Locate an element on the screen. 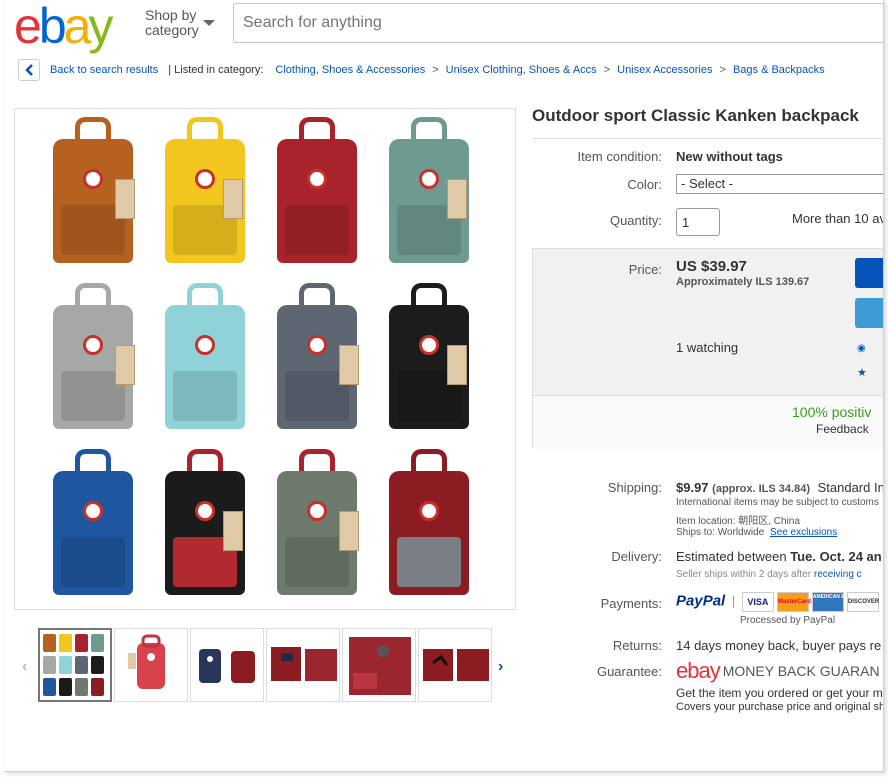  eye-icon: ◉ is located at coordinates (861, 348).